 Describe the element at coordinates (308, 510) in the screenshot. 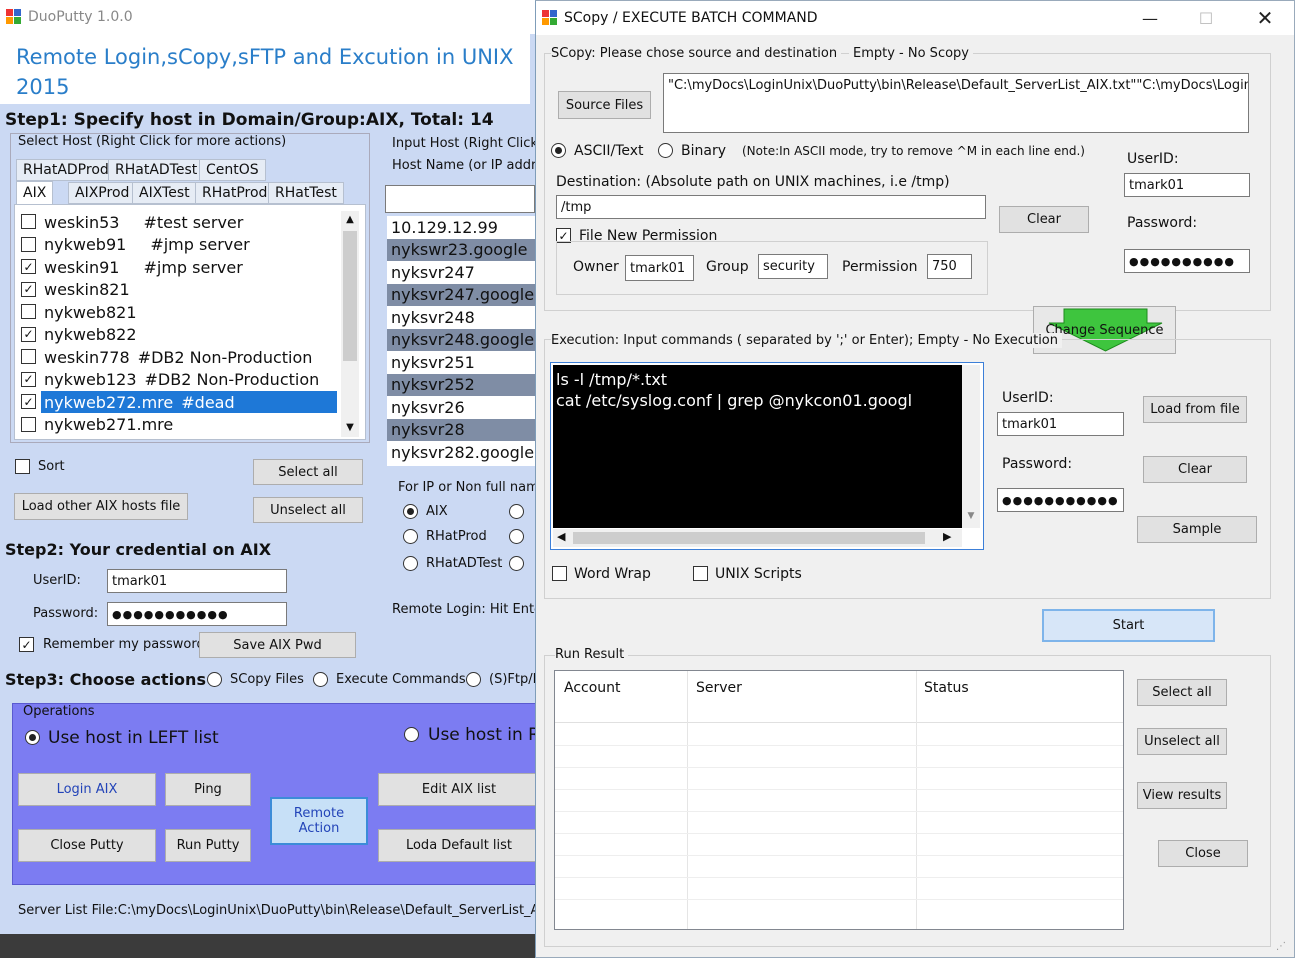

I see `unselect-all-button: Unselect all` at that location.